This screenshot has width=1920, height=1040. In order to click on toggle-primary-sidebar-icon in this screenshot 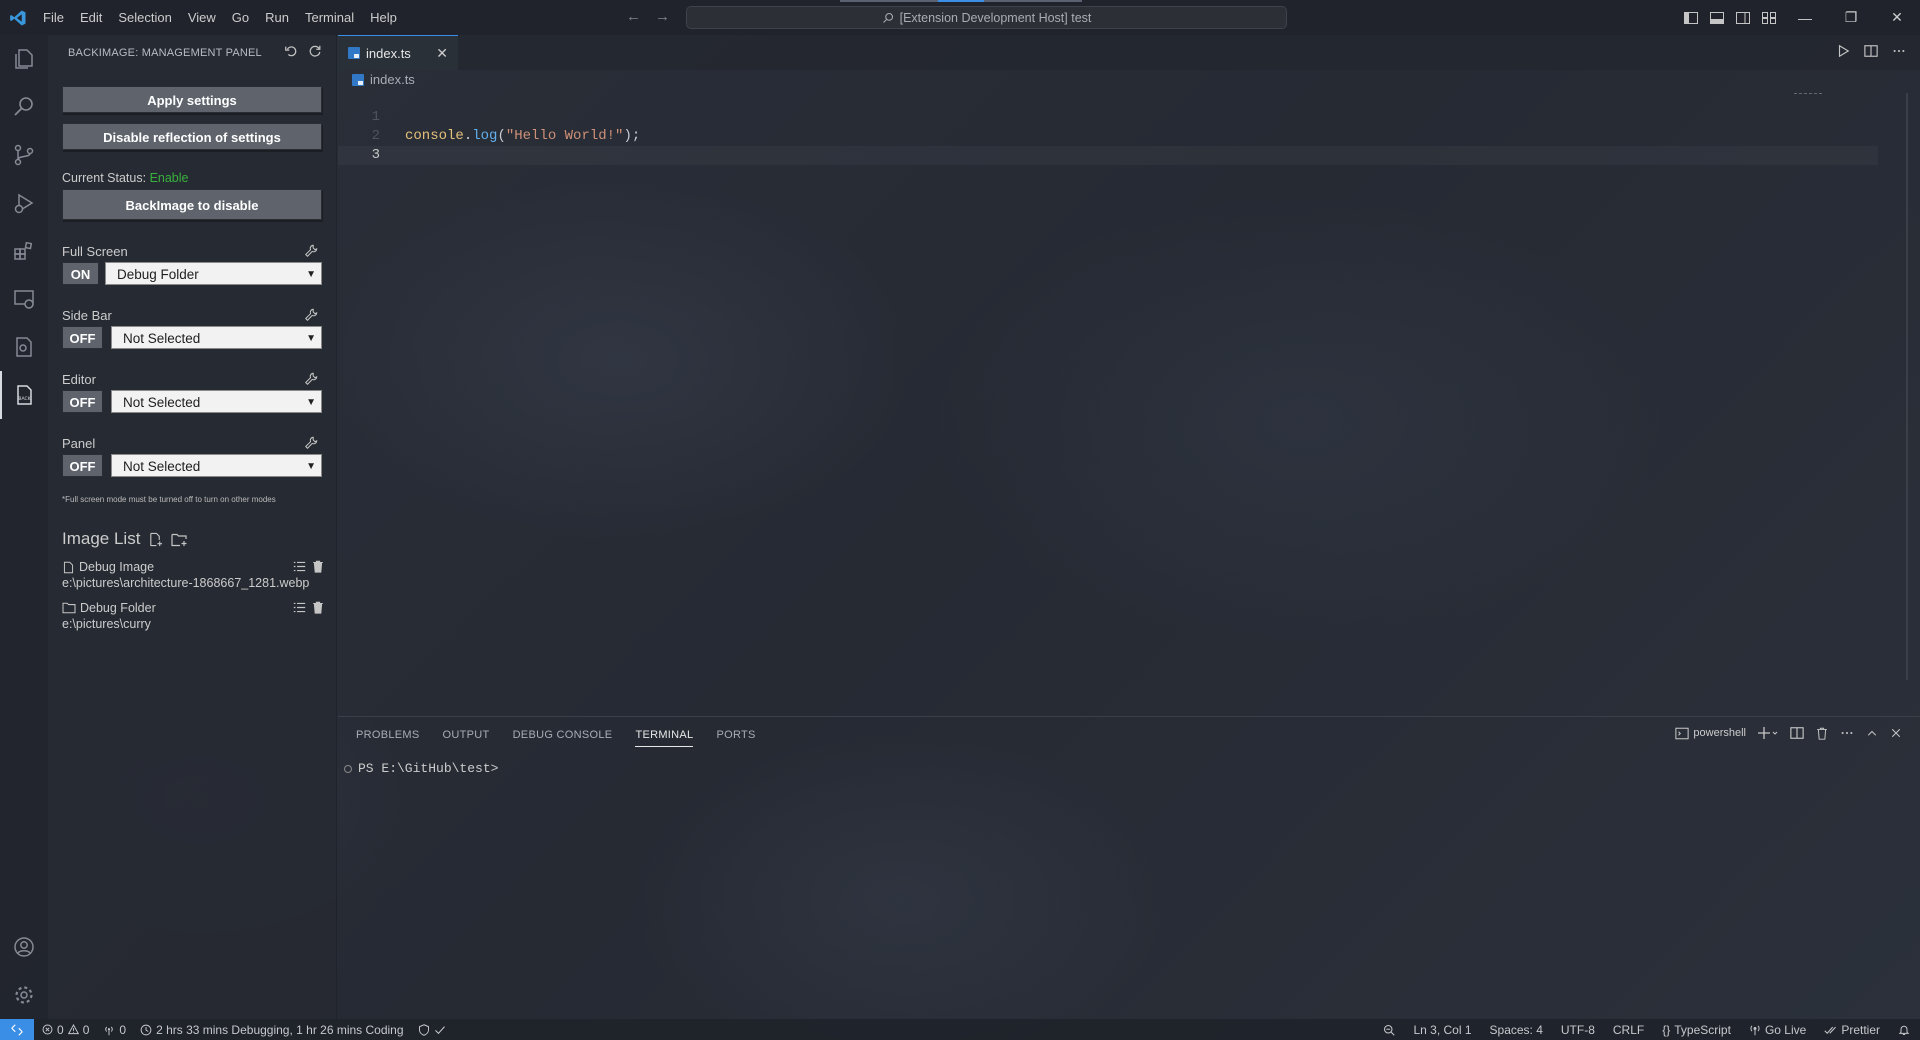, I will do `click(1691, 17)`.